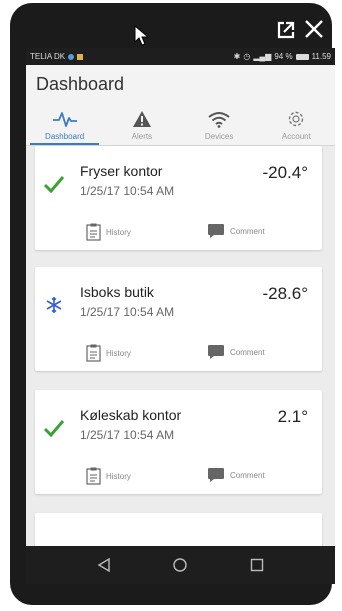 The width and height of the screenshot is (342, 611). I want to click on tab-bar: Dashboard Alerts Devices Account, so click(180, 125).